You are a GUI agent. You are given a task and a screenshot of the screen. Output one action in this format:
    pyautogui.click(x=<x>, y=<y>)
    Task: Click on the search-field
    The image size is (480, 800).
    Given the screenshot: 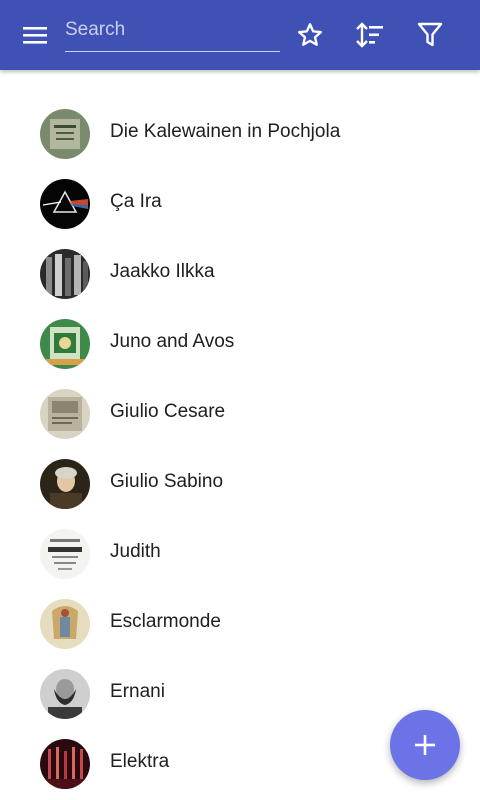 What is the action you would take?
    pyautogui.click(x=172, y=33)
    